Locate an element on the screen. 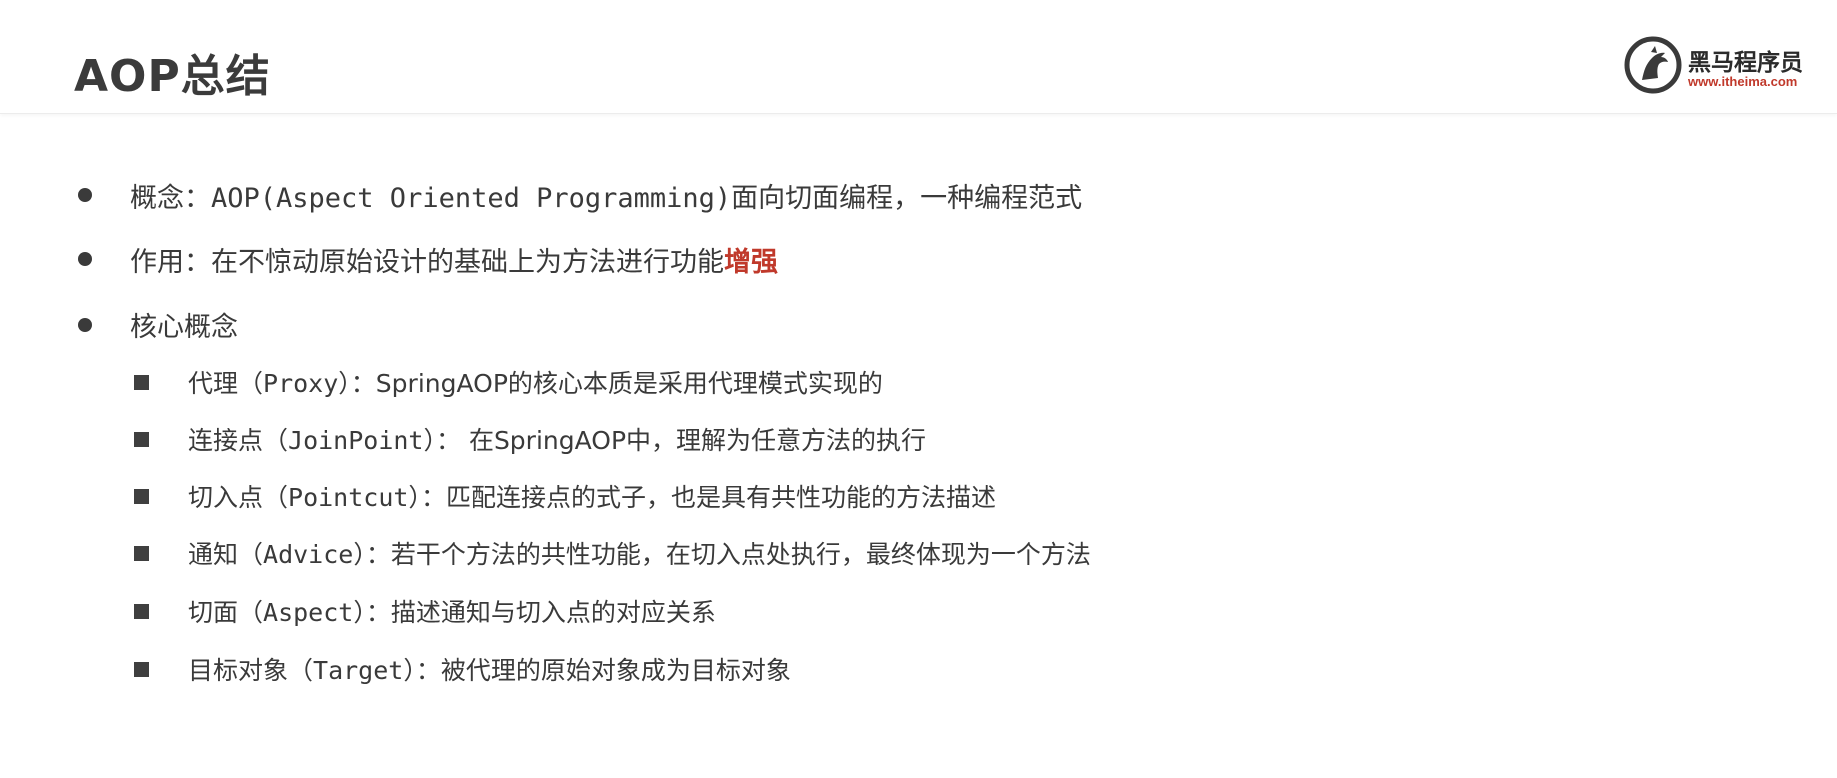 This screenshot has width=1837, height=778. bullet-purpose: 作用：在不惊动原始设计的基础上为方法进行功能增强 is located at coordinates (454, 259).